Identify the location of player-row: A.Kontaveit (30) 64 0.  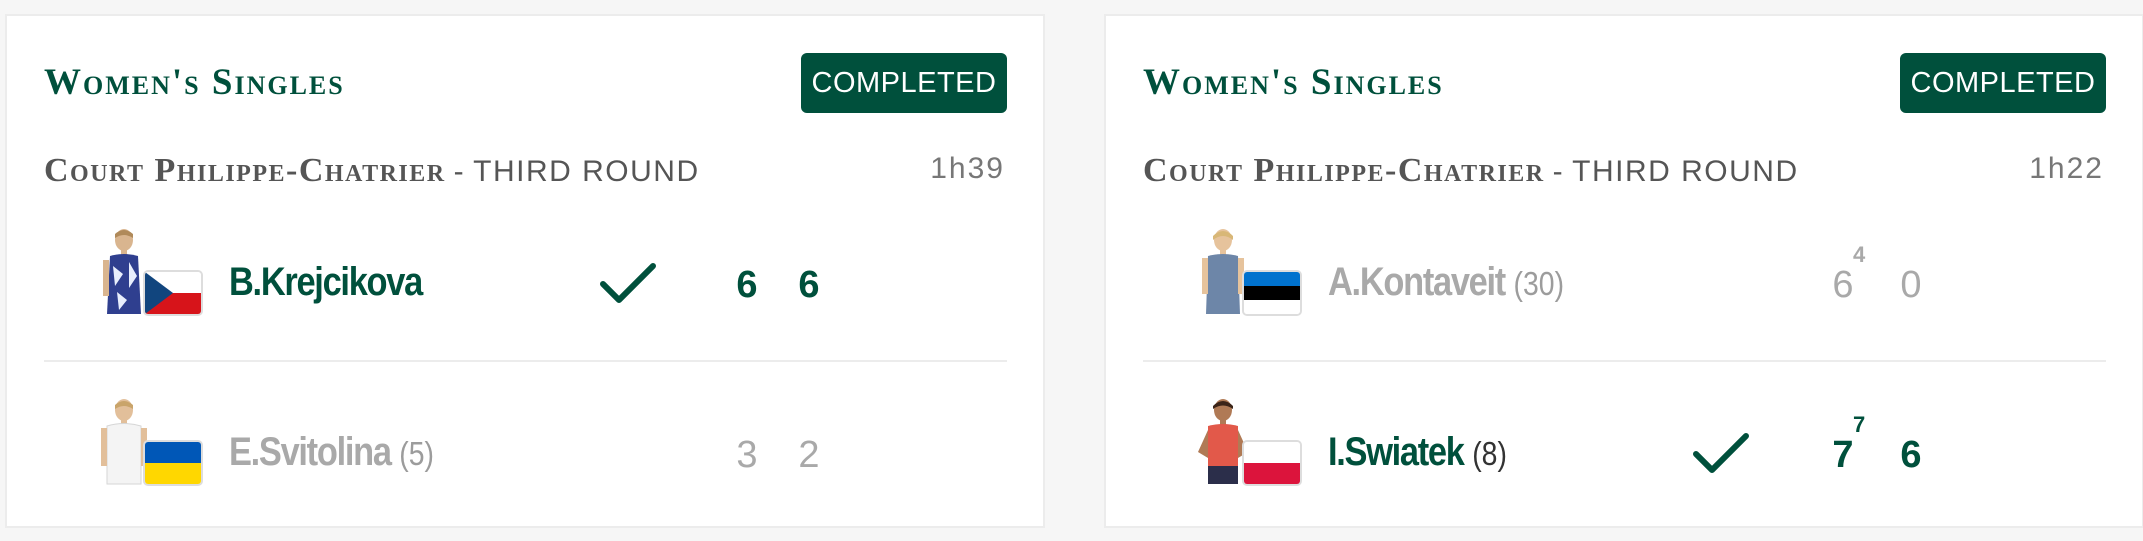
(1624, 282).